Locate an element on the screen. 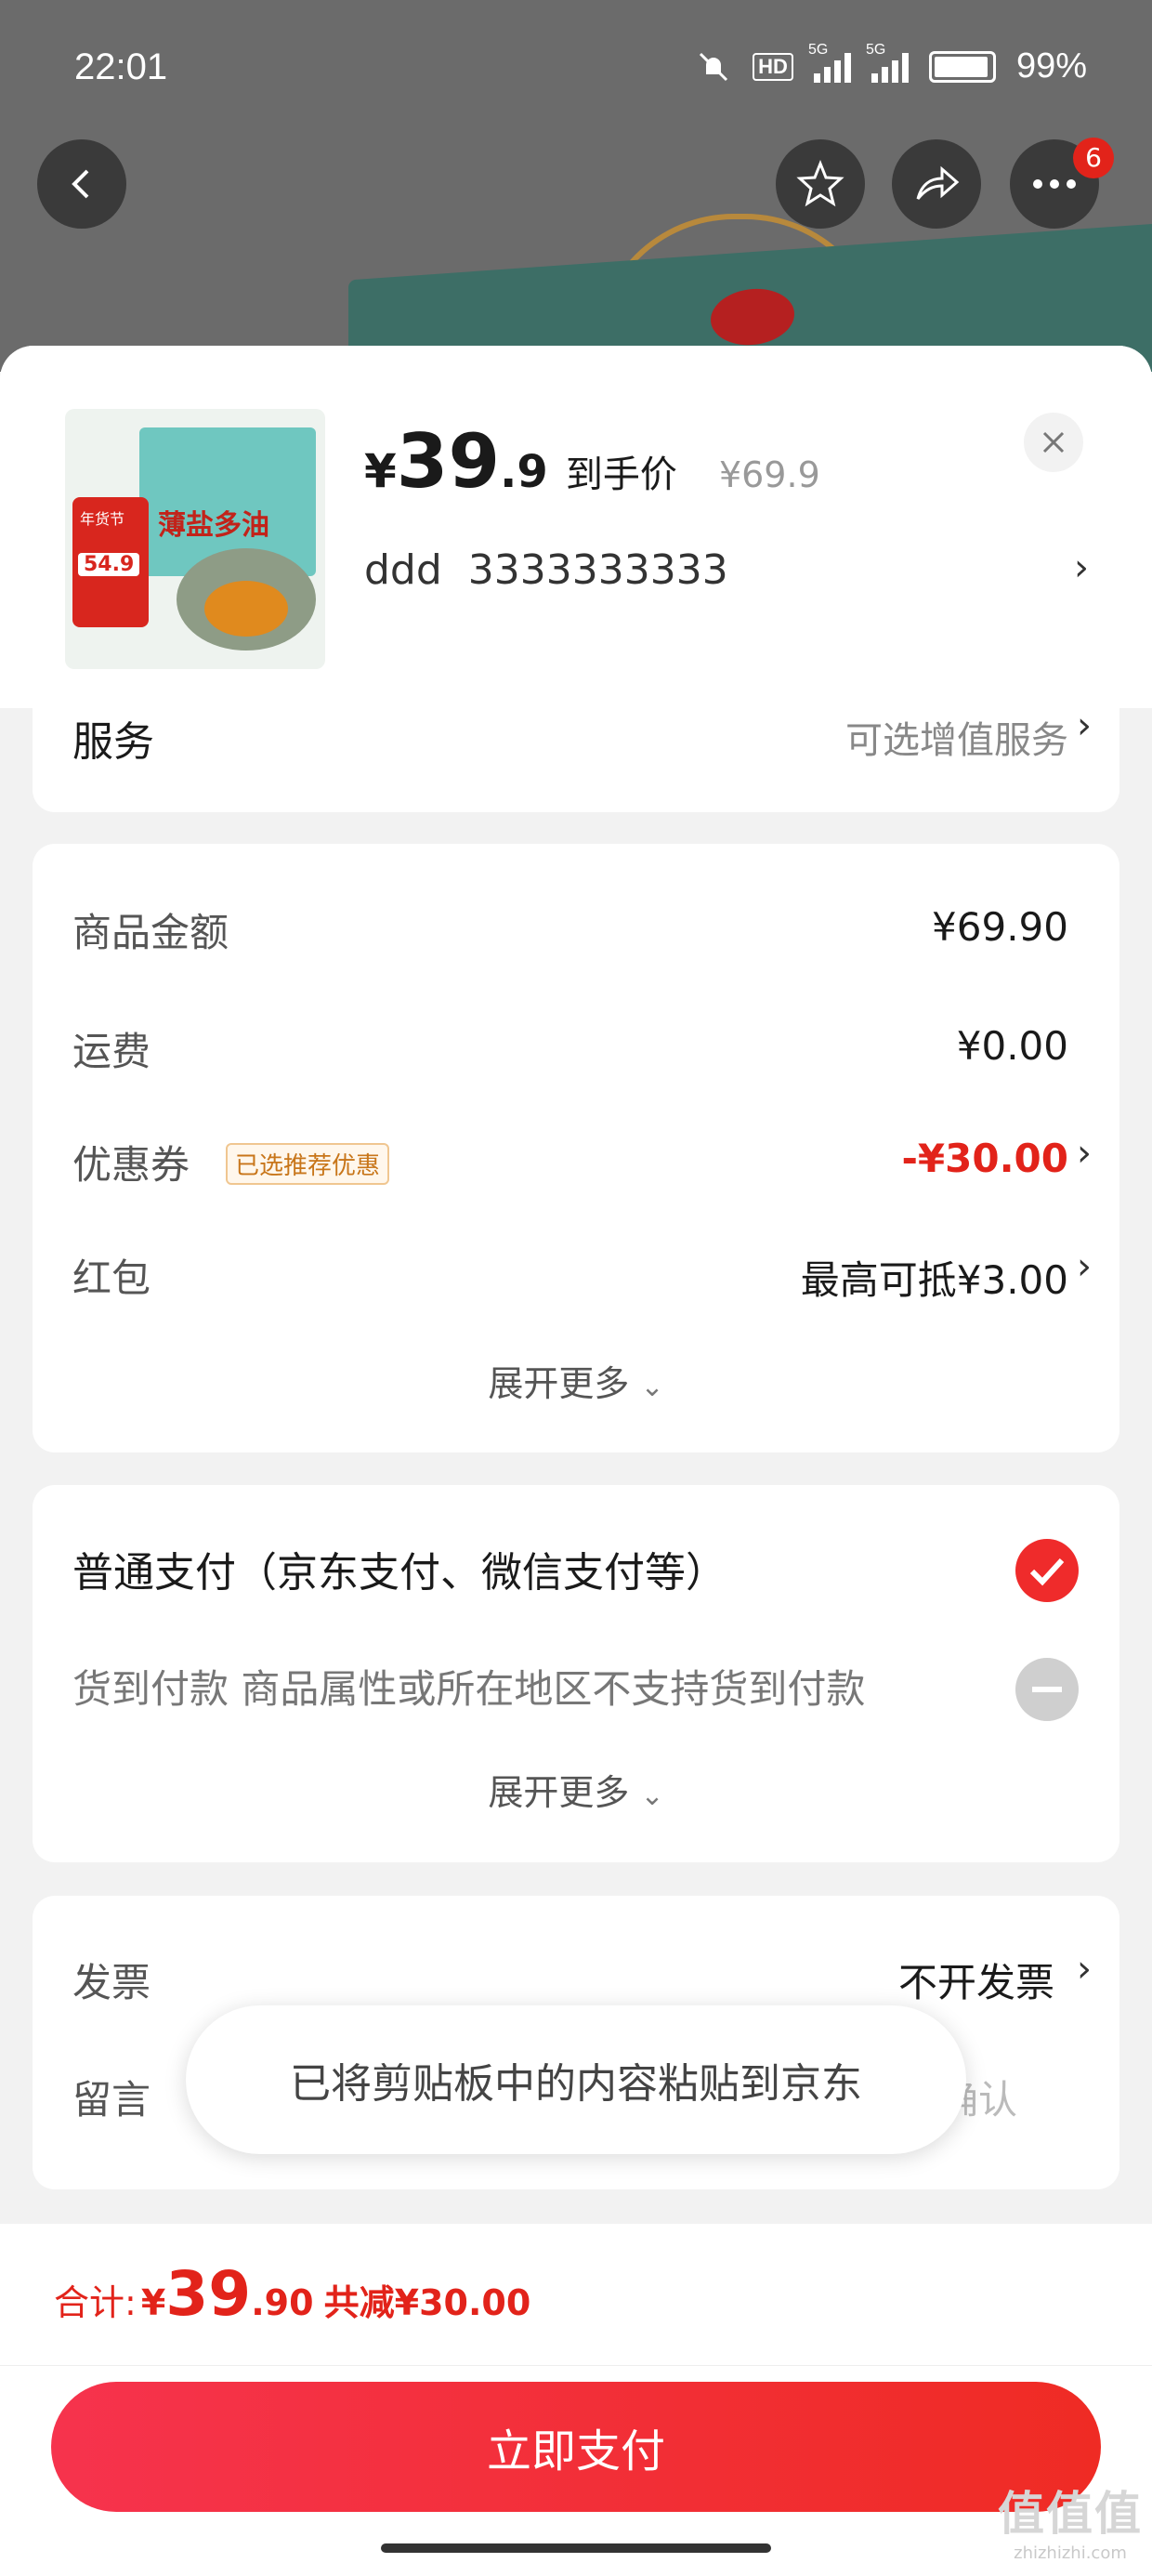 The width and height of the screenshot is (1152, 2576). service-card: 服务 可选增值服务 › is located at coordinates (576, 758).